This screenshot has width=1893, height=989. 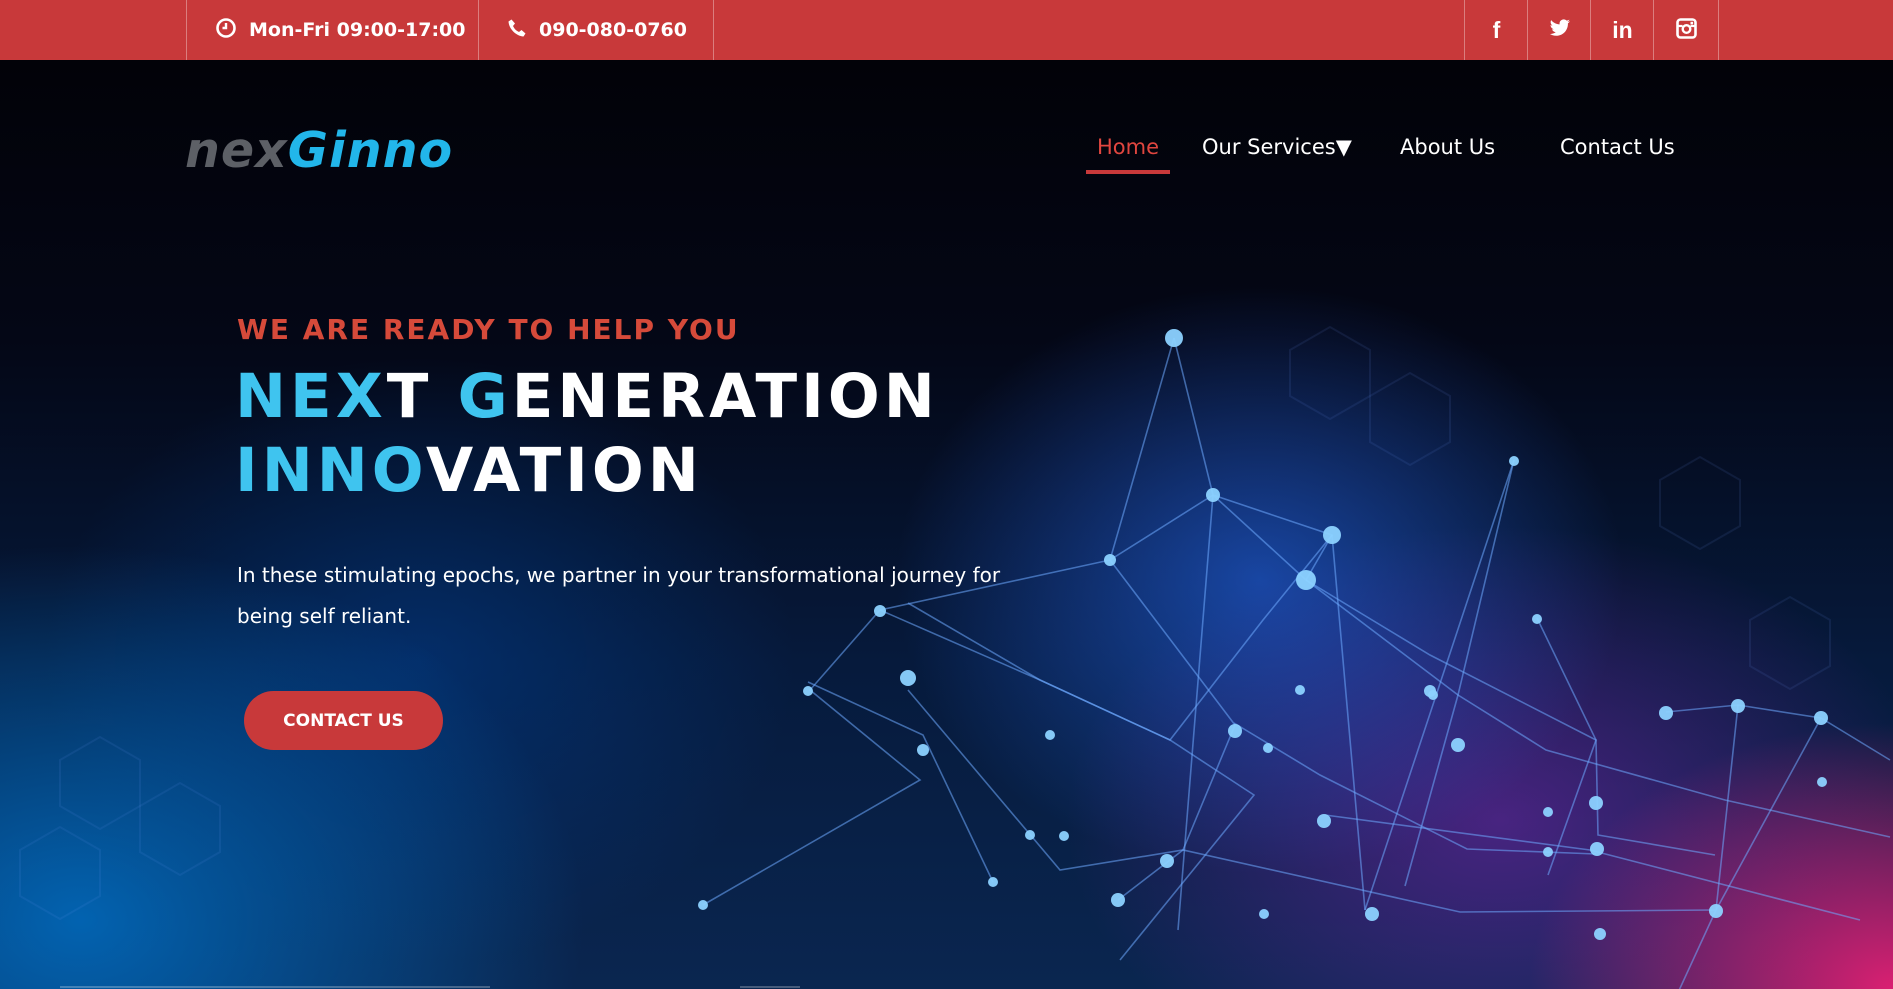 I want to click on nav-item-about-us: About Us, so click(x=1447, y=147).